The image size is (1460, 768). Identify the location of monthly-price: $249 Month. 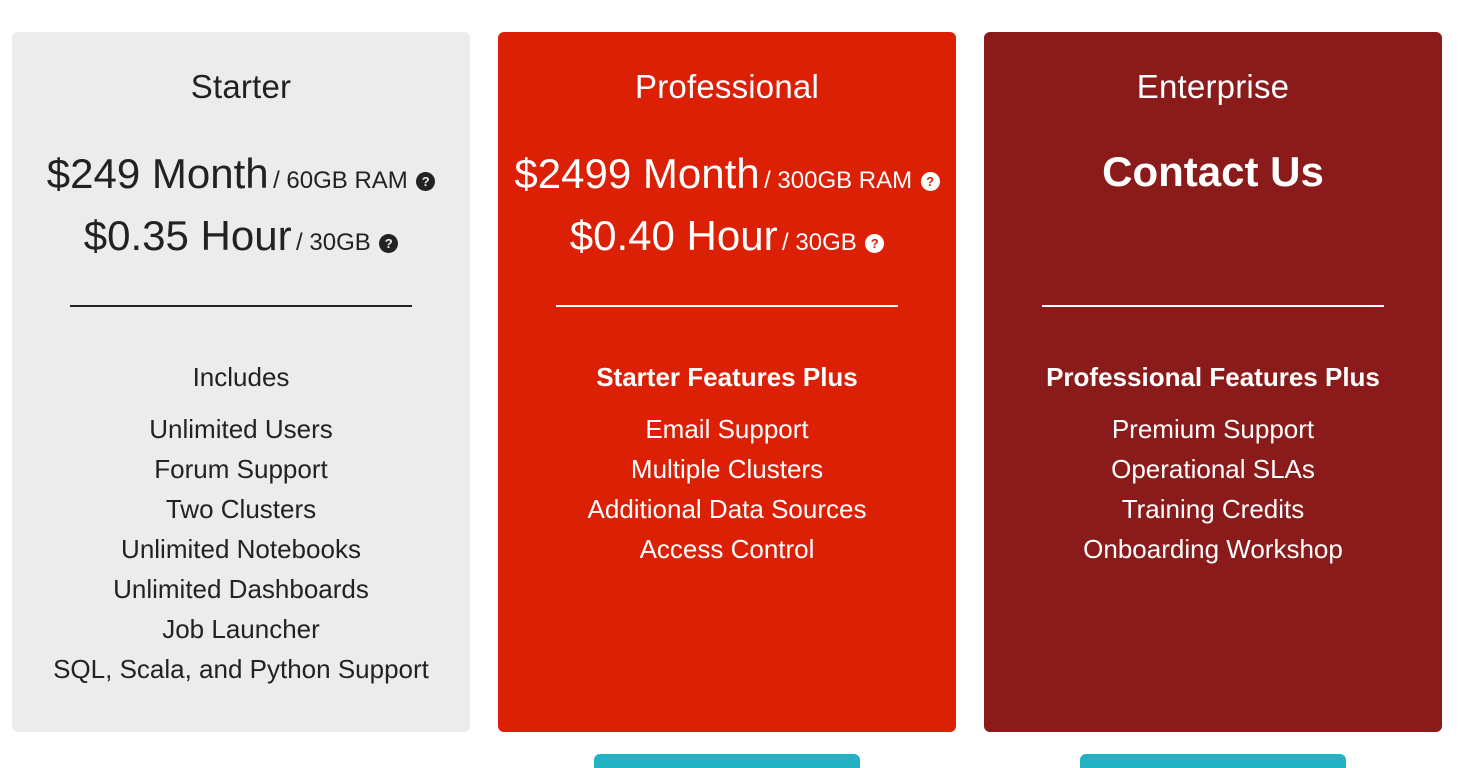
(157, 173).